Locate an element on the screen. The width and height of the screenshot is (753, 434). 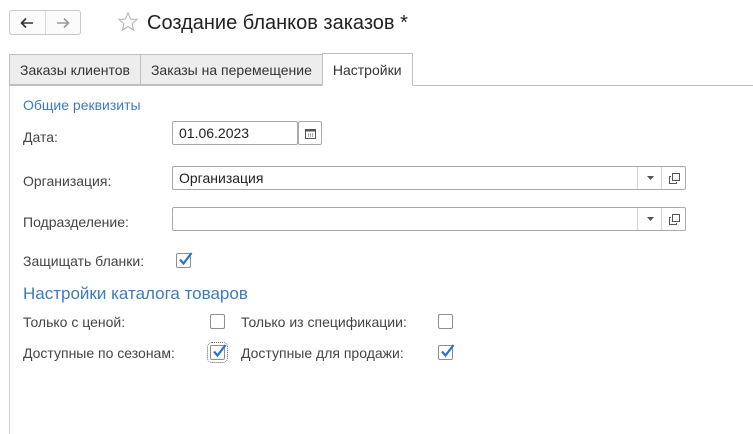
arrow-right-icon is located at coordinates (63, 22).